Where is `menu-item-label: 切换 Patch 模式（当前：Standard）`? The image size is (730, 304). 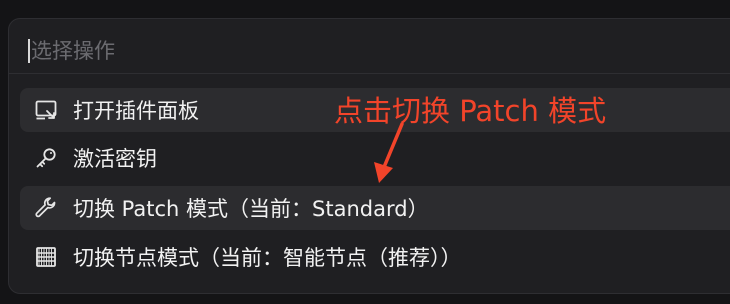 menu-item-label: 切换 Patch 模式（当前：Standard） is located at coordinates (251, 209).